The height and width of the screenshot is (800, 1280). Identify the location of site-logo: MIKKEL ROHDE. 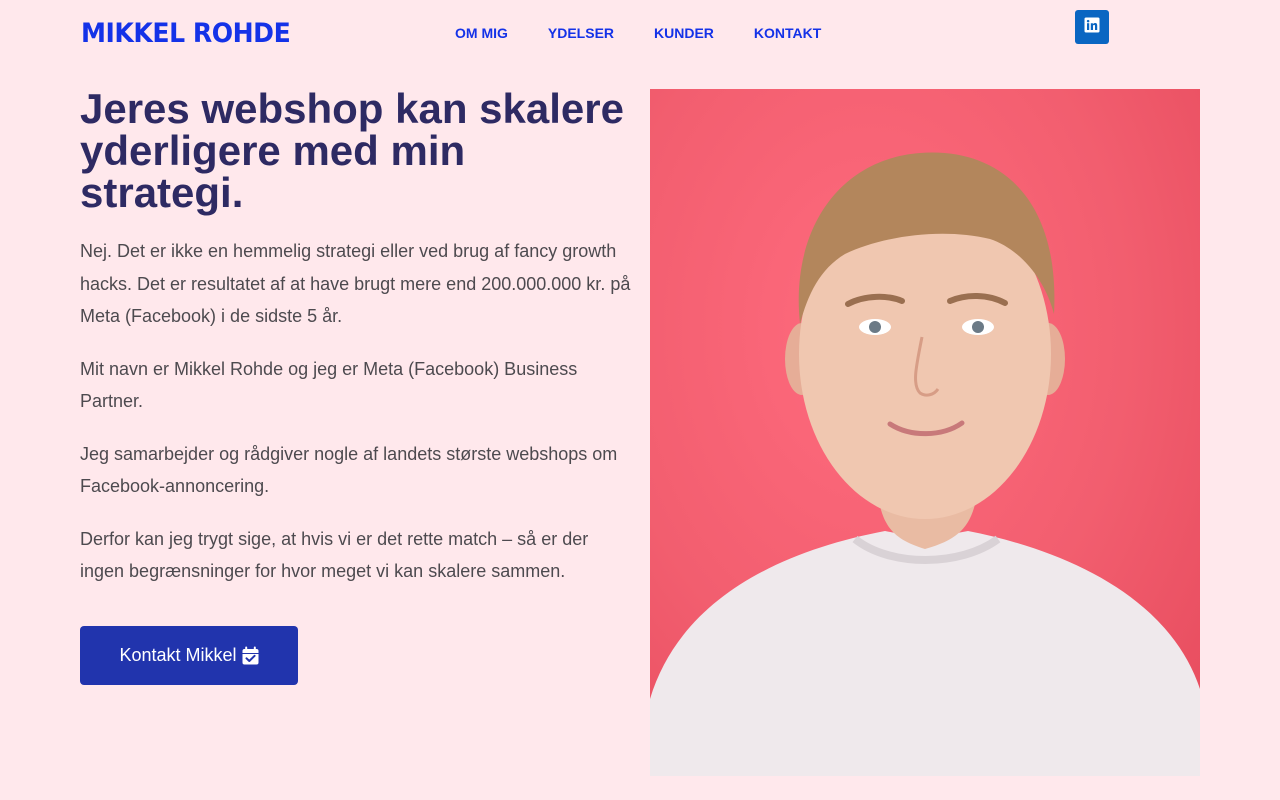
(186, 33).